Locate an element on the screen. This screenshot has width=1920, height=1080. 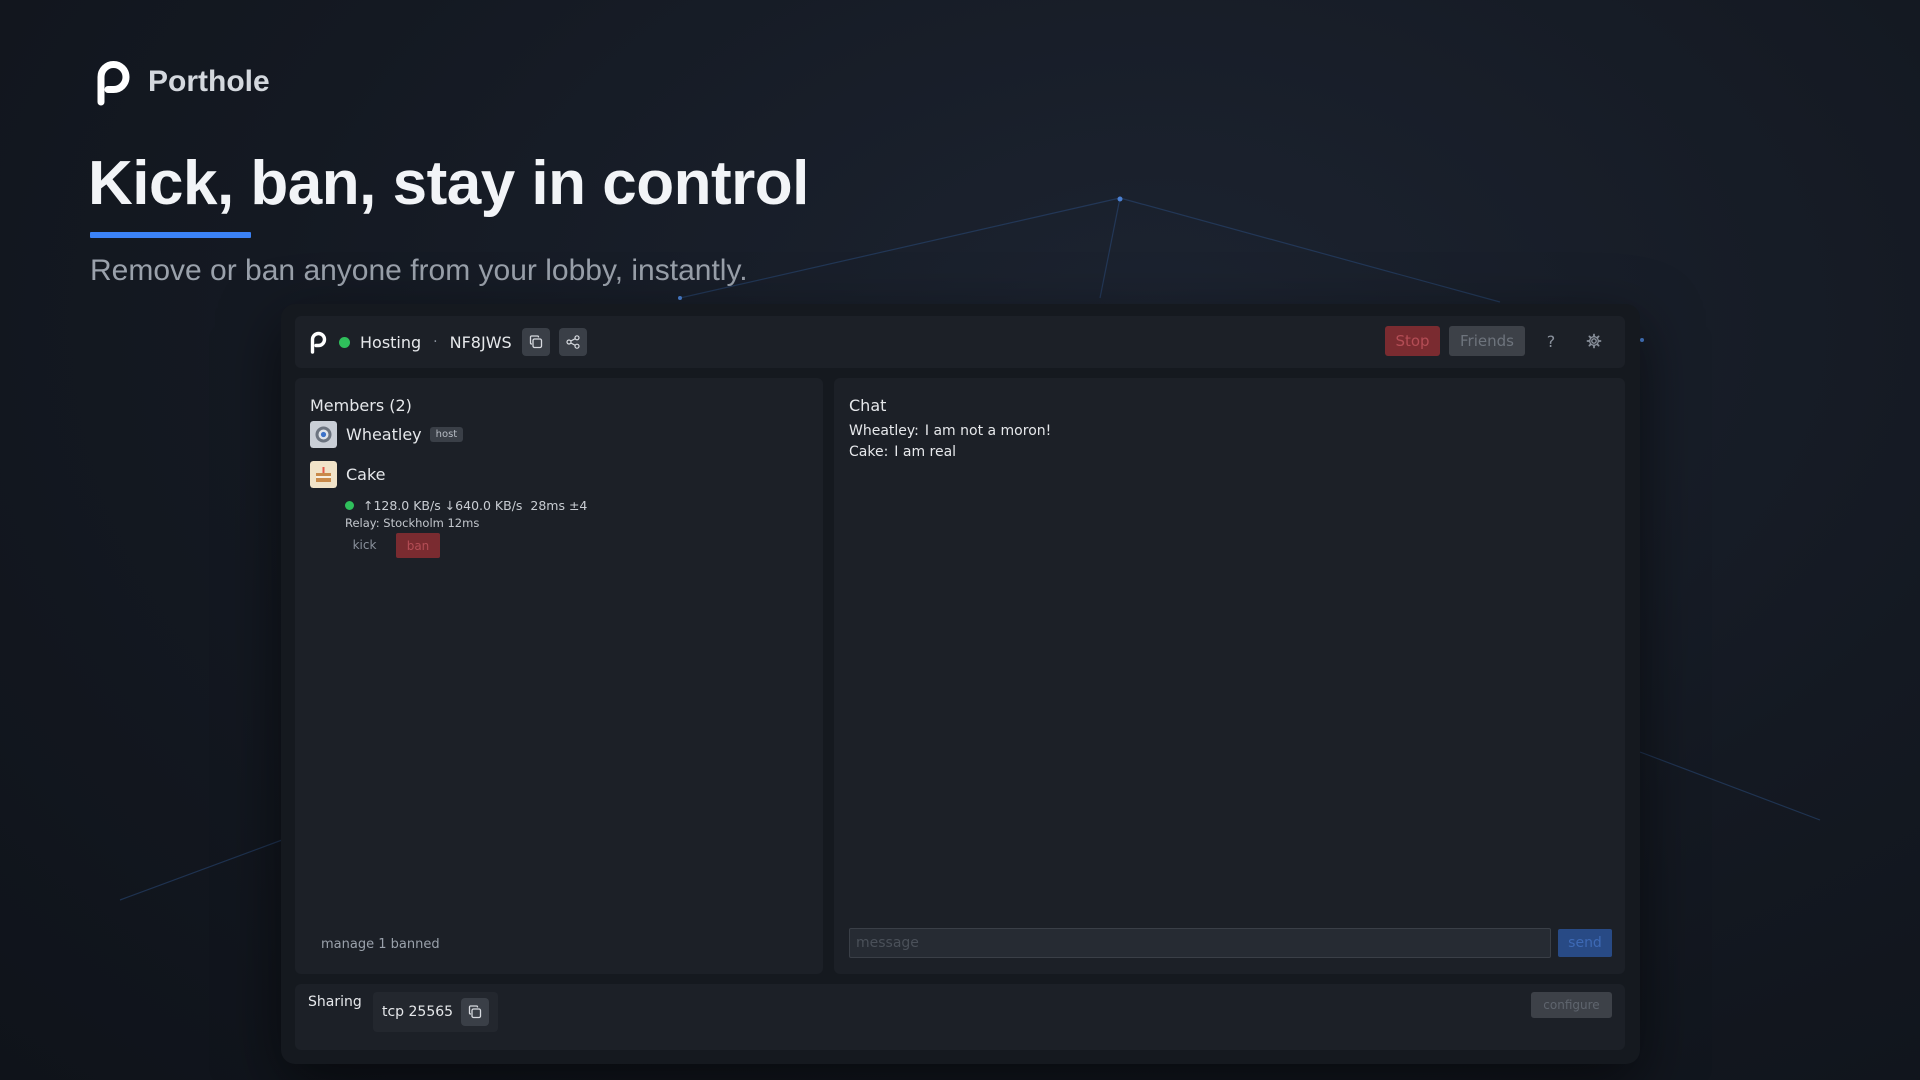
shared-port-chip: tcp 25565 is located at coordinates (435, 1012).